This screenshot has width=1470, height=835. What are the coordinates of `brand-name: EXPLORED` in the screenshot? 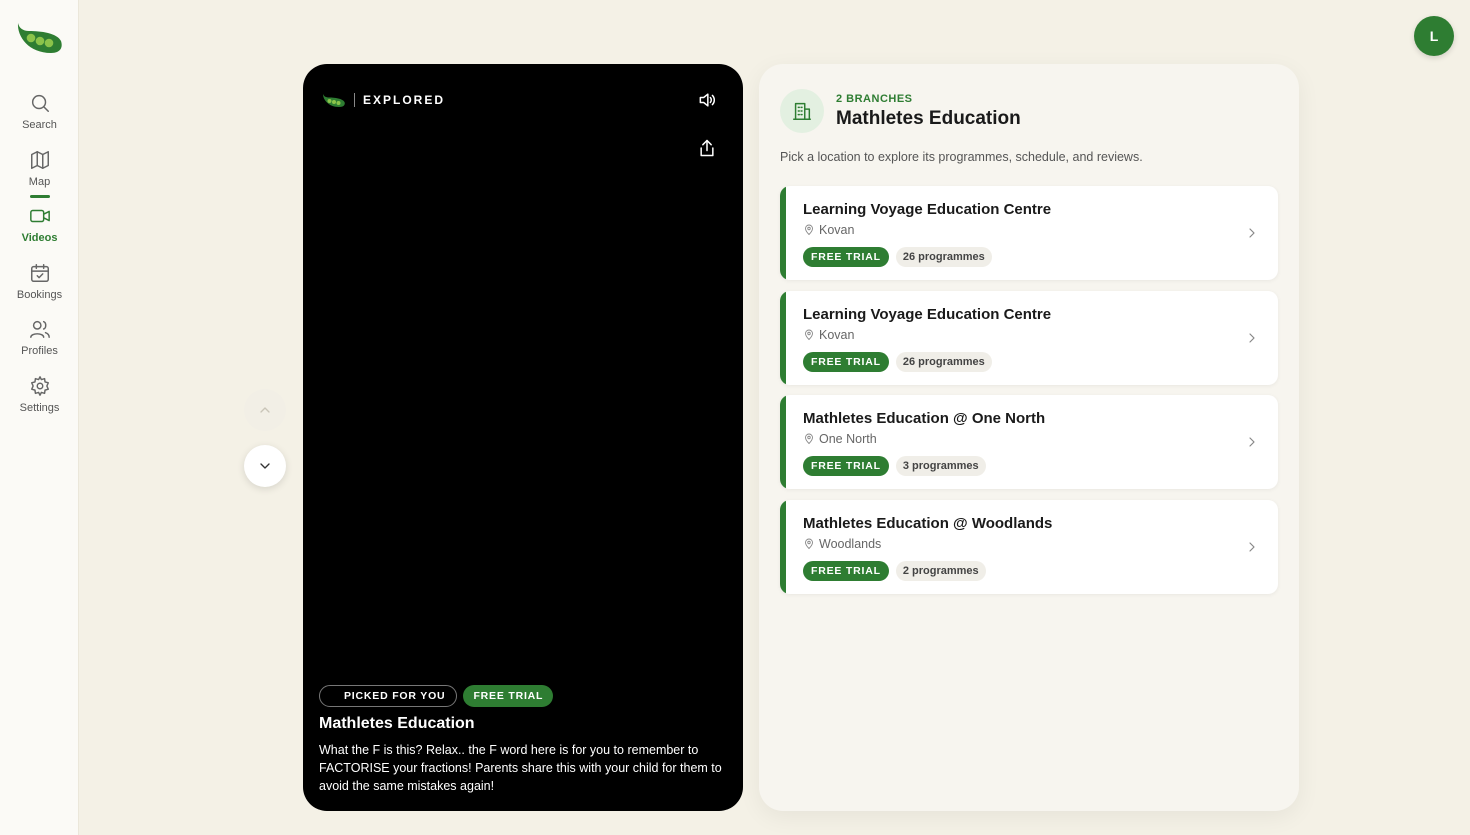 It's located at (404, 100).